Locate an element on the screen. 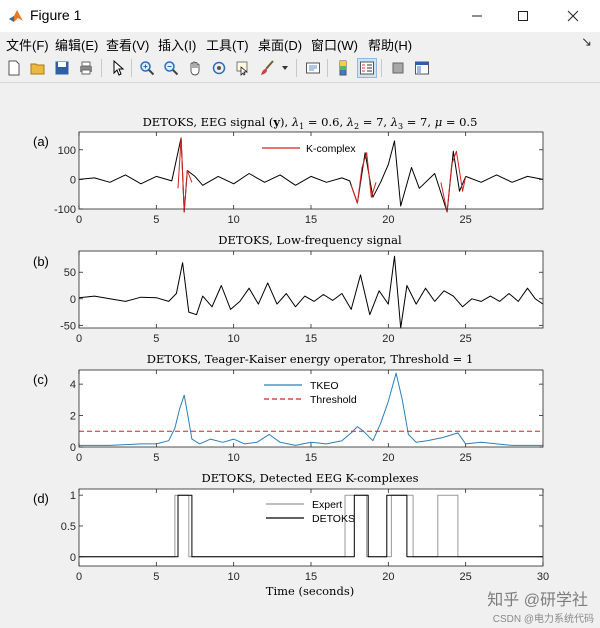  minimize-button is located at coordinates (477, 16).